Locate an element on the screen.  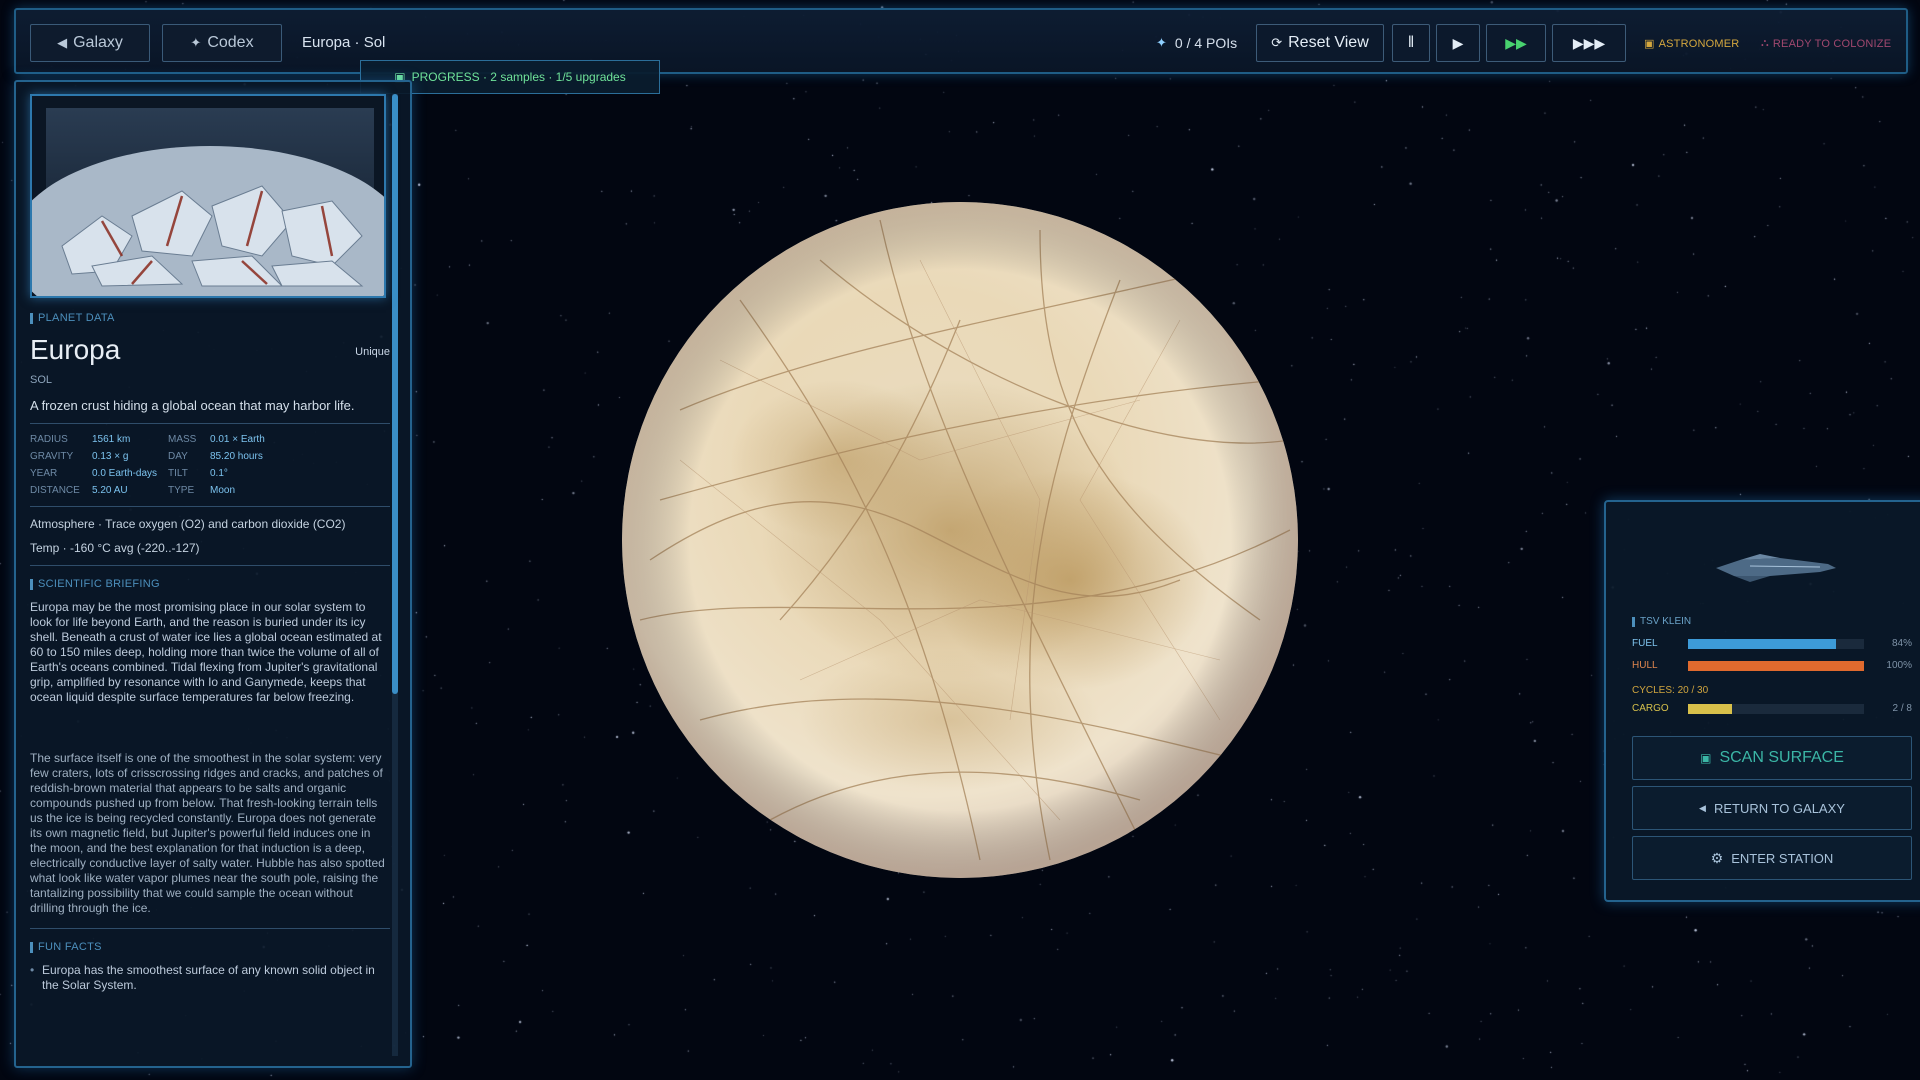
stat-value: 0.13 × g is located at coordinates (110, 456).